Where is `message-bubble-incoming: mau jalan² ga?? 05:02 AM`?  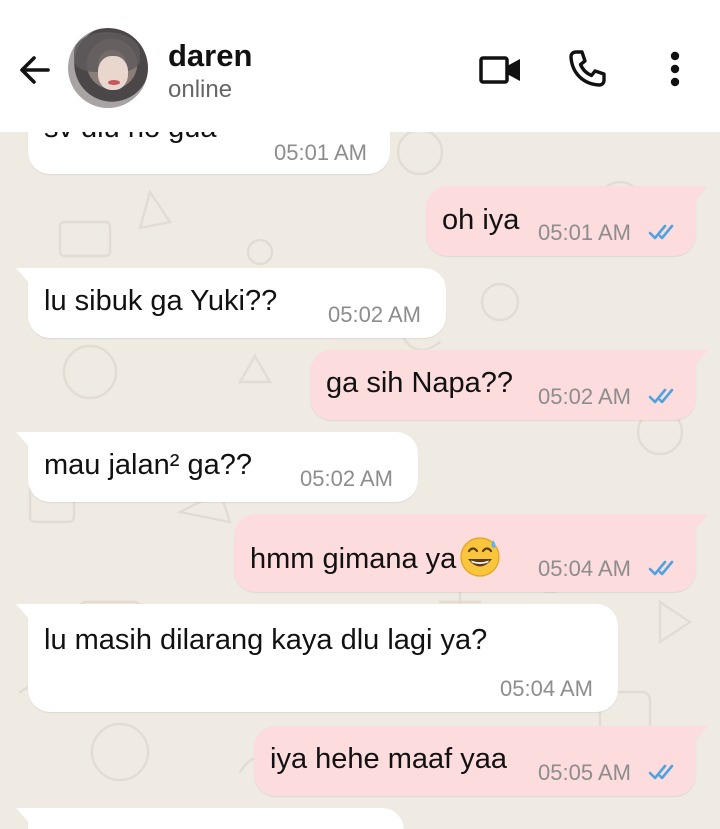
message-bubble-incoming: mau jalan² ga?? 05:02 AM is located at coordinates (217, 467).